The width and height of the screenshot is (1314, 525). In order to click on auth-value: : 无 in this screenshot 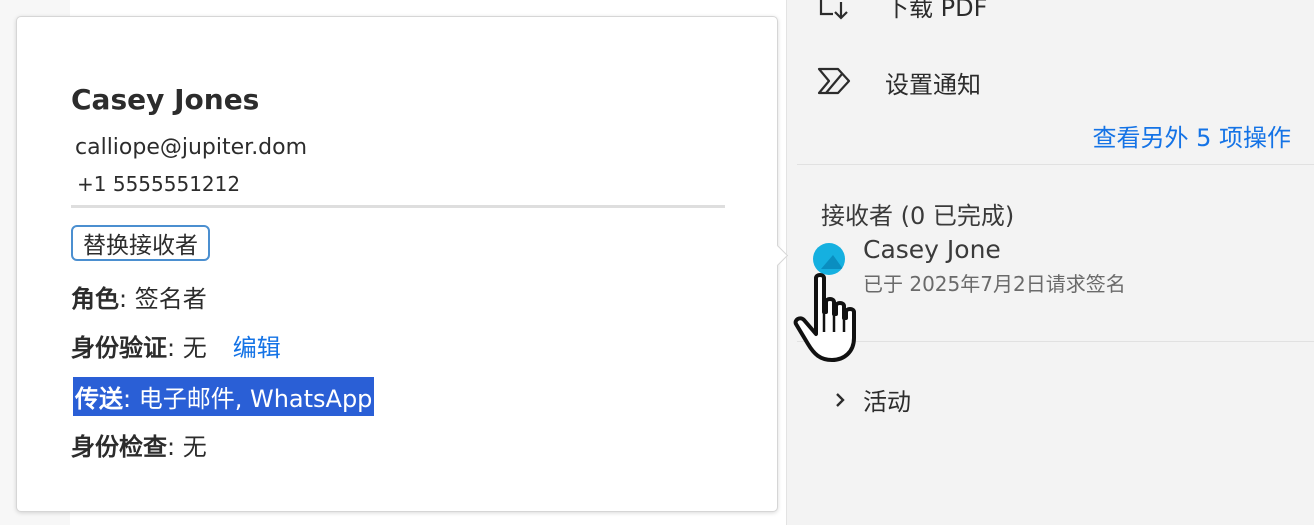, I will do `click(187, 348)`.